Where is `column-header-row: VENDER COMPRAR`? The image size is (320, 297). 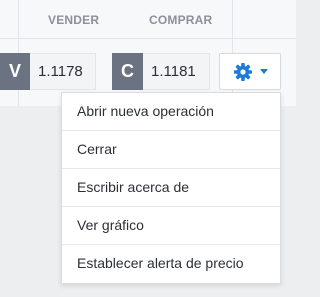
column-header-row: VENDER COMPRAR is located at coordinates (148, 19).